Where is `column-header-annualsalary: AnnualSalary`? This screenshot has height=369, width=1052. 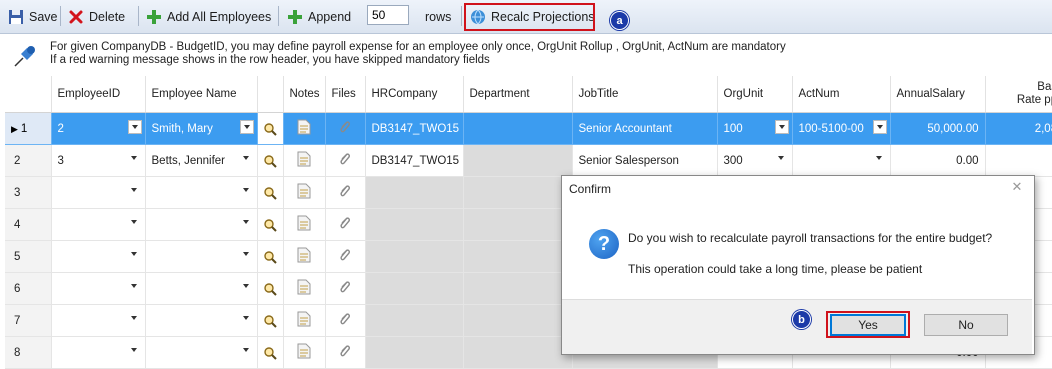 column-header-annualsalary: AnnualSalary is located at coordinates (938, 94).